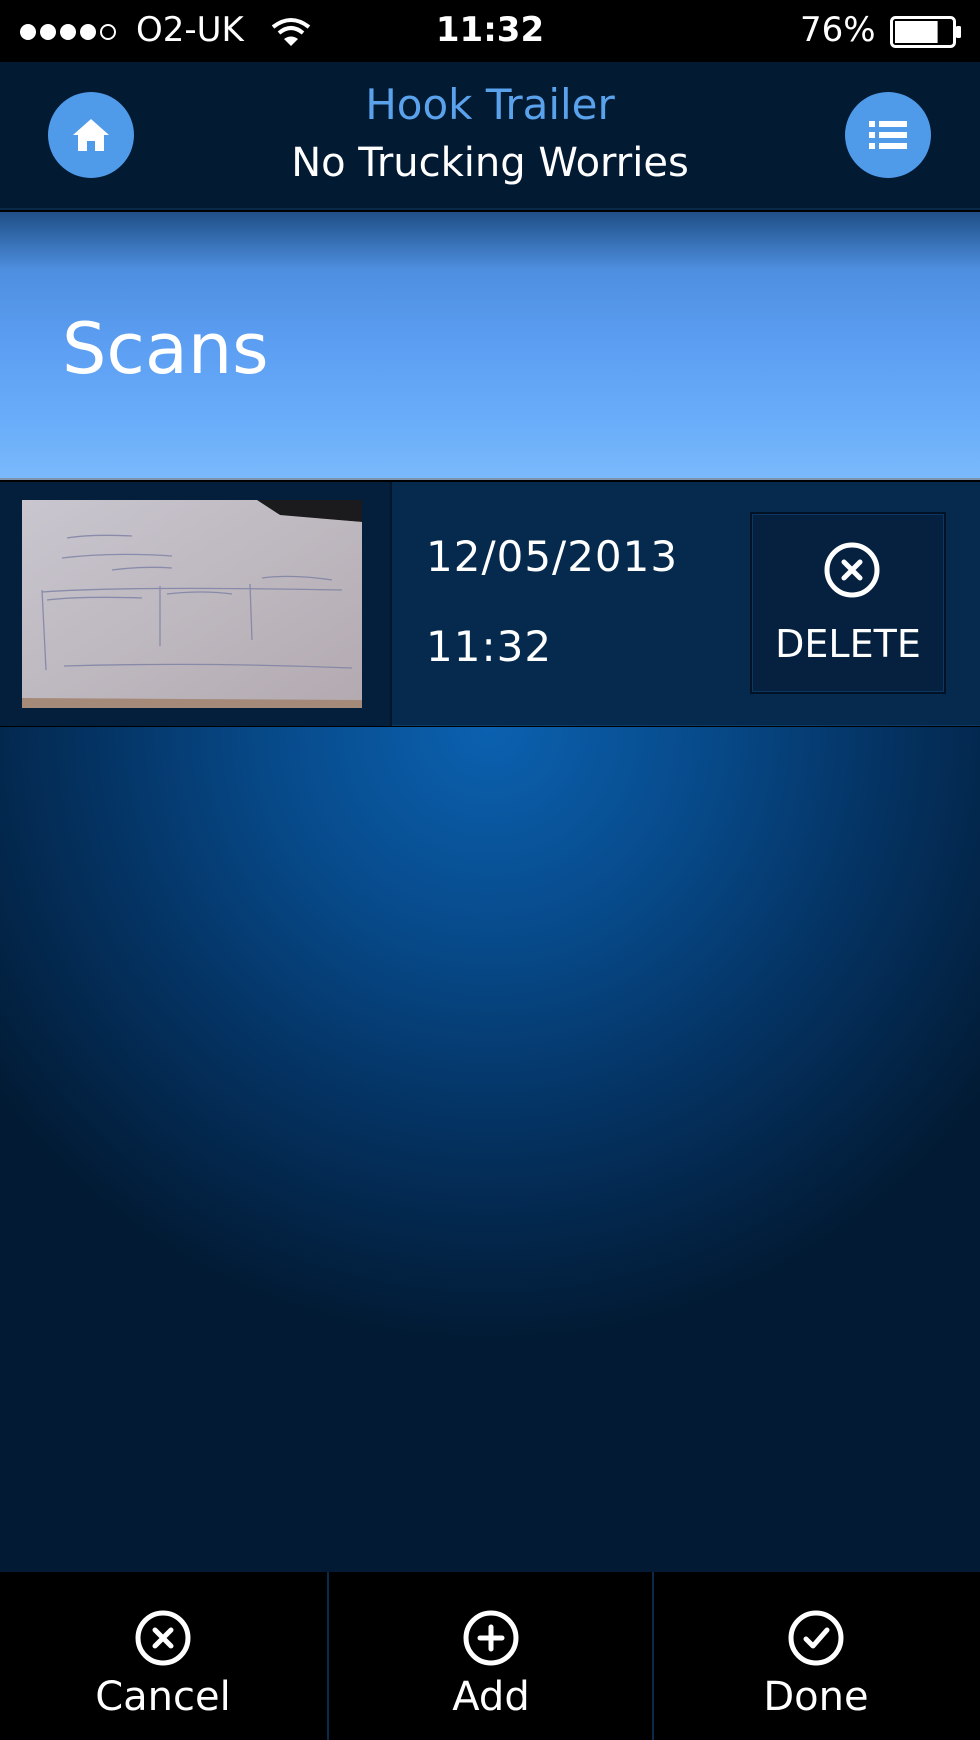 This screenshot has height=1740, width=980. I want to click on done-label: Done, so click(816, 1697).